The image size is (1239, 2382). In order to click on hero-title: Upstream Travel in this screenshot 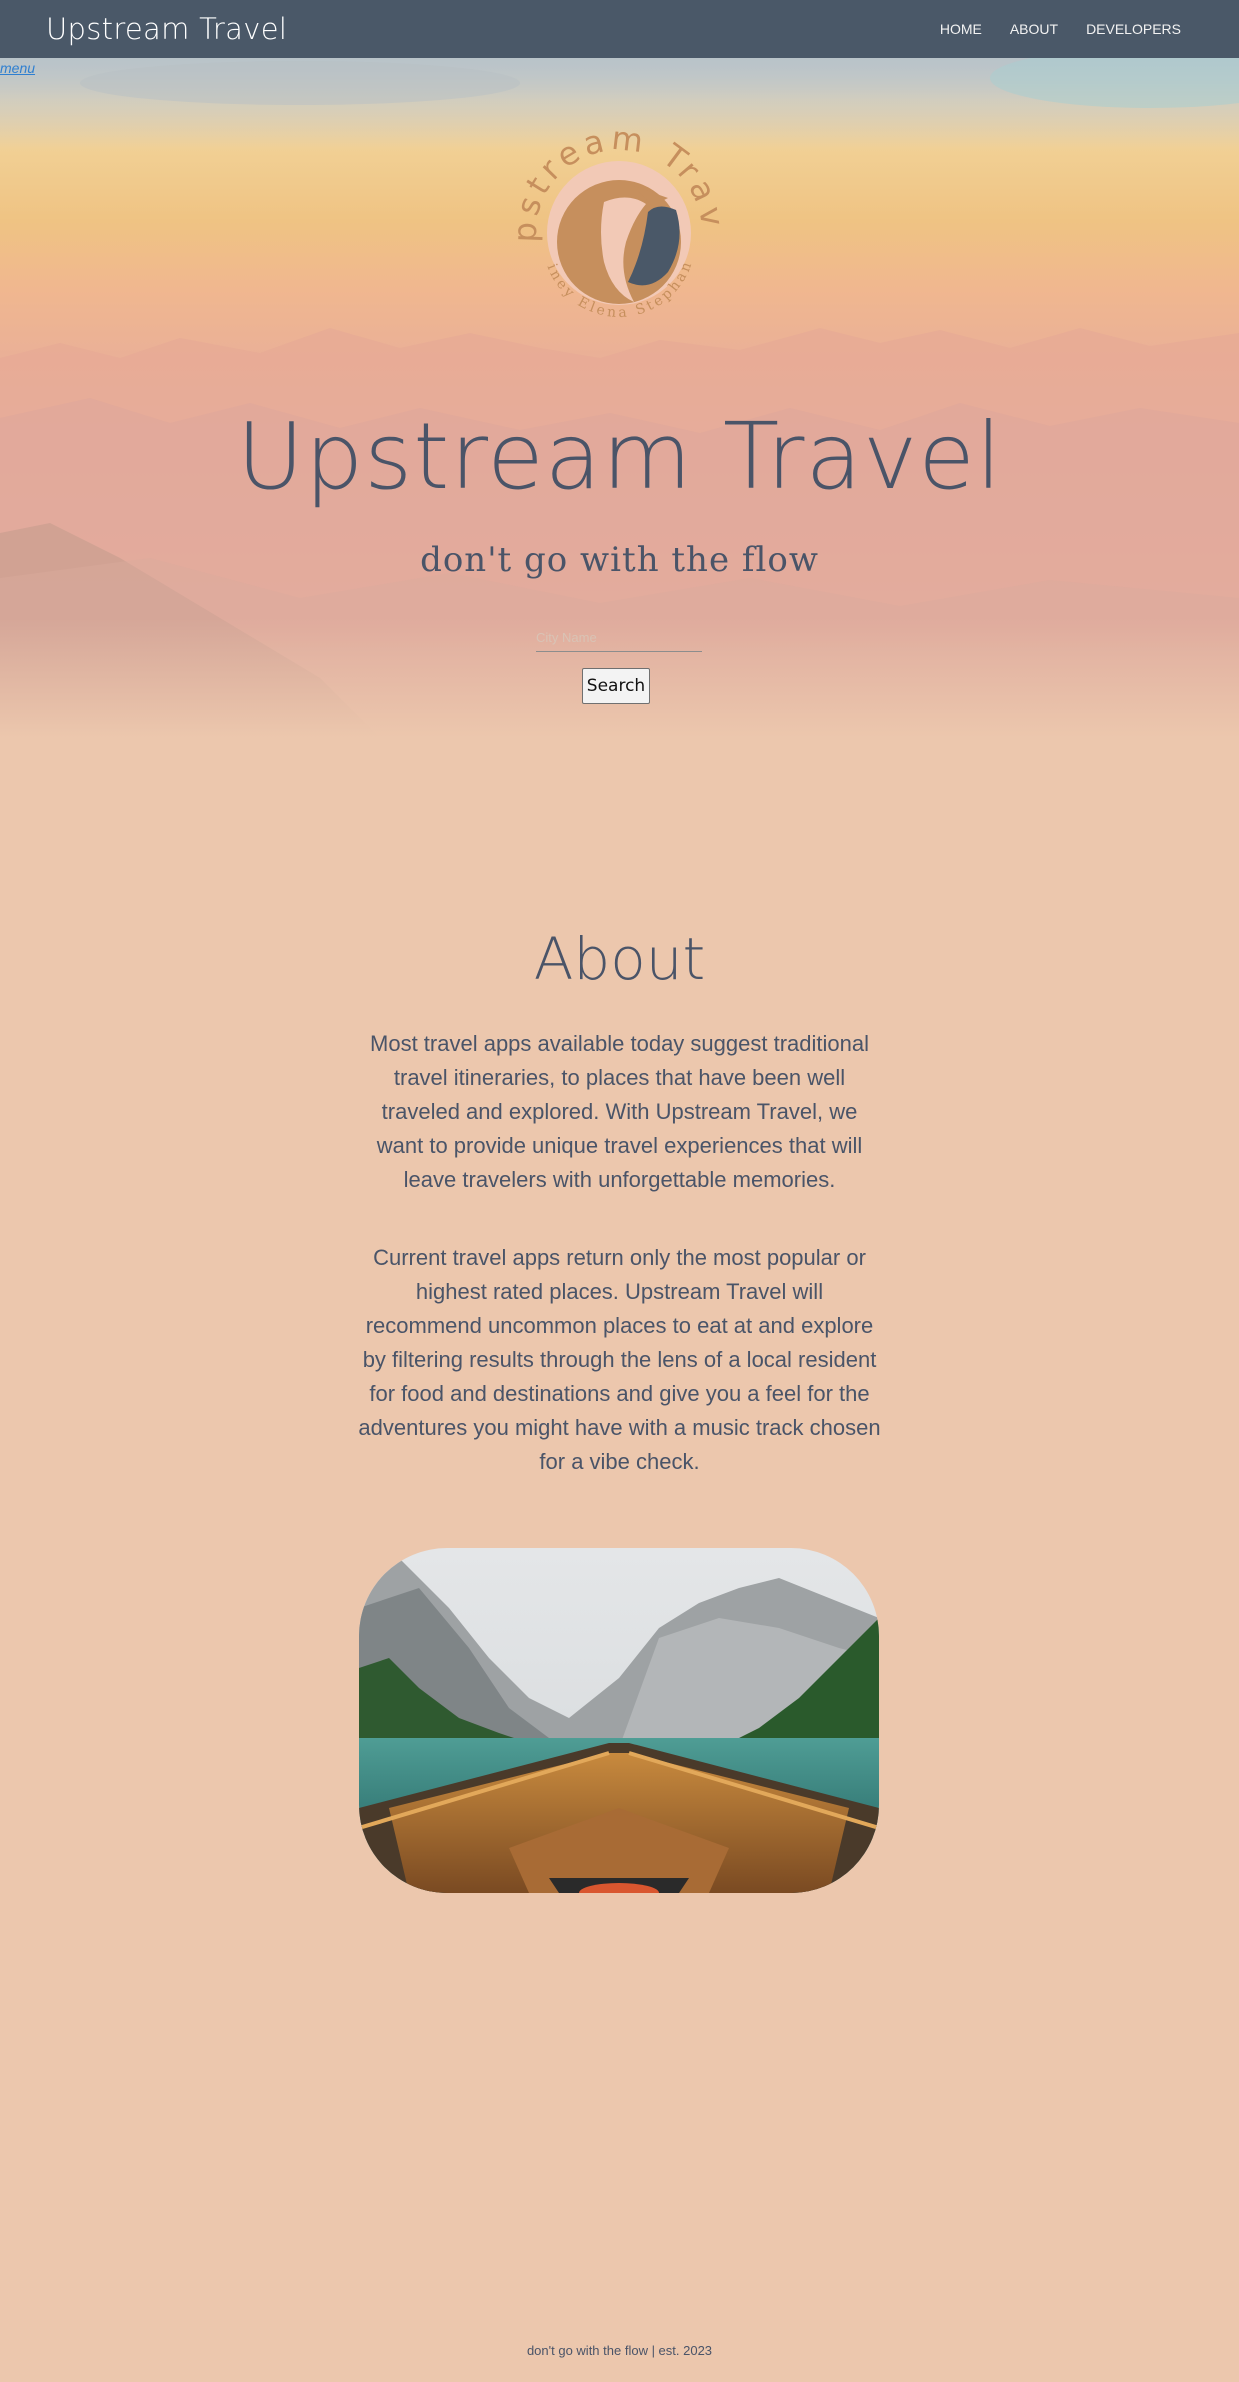, I will do `click(619, 456)`.